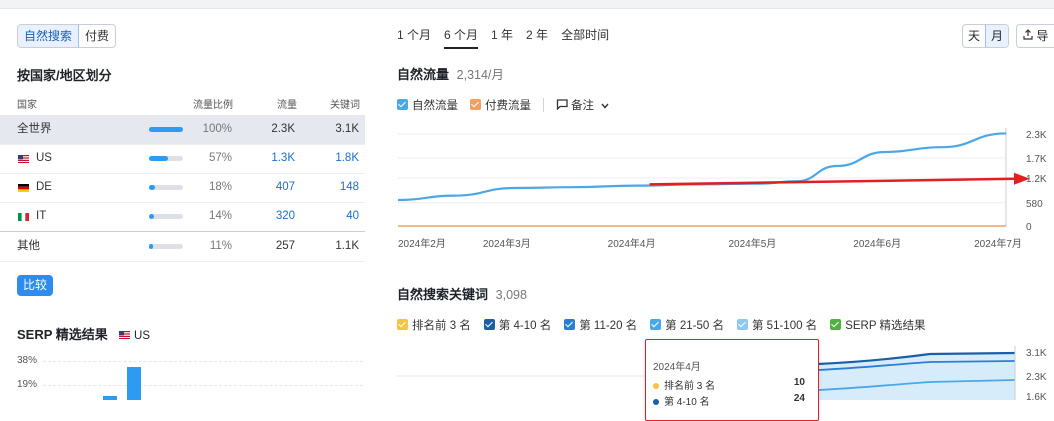 The height and width of the screenshot is (421, 1054). What do you see at coordinates (97, 36) in the screenshot?
I see `tab-paid: 付费` at bounding box center [97, 36].